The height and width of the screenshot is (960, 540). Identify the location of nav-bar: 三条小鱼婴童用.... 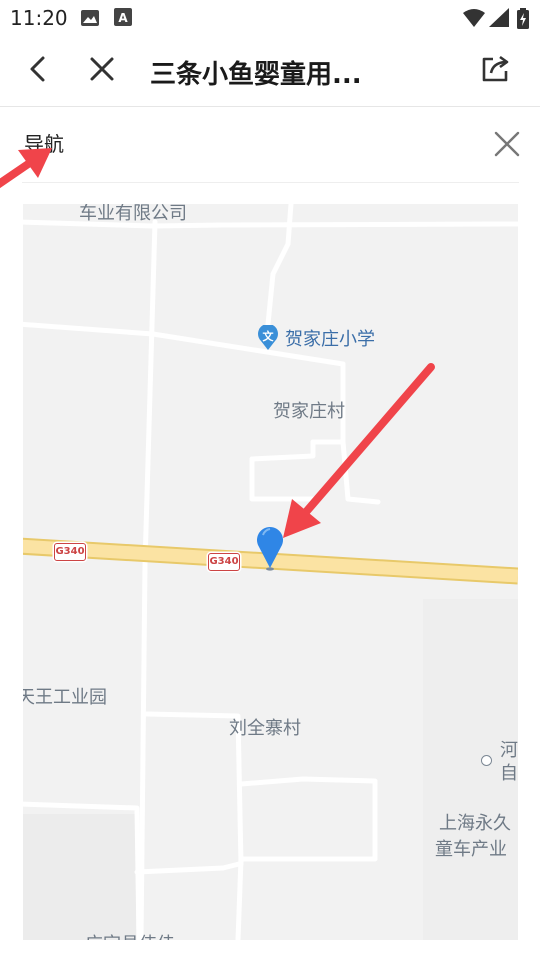
(270, 71).